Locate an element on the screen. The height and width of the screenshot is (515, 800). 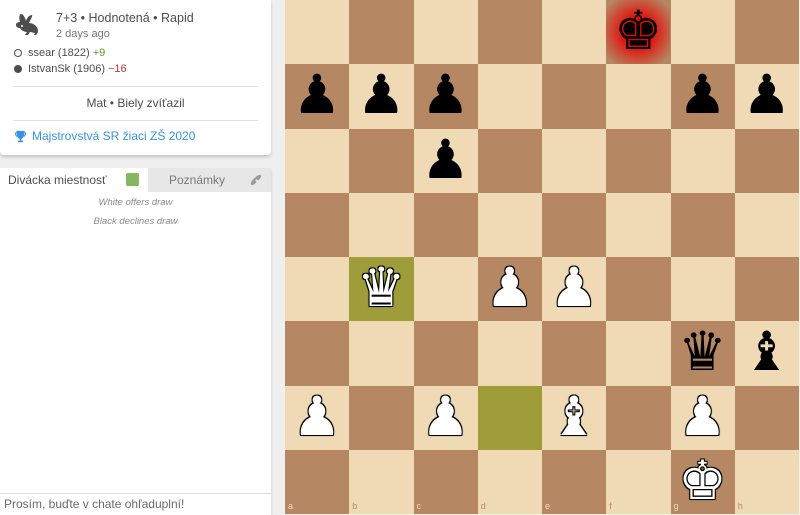
chat-toggle-checkbox is located at coordinates (132, 179).